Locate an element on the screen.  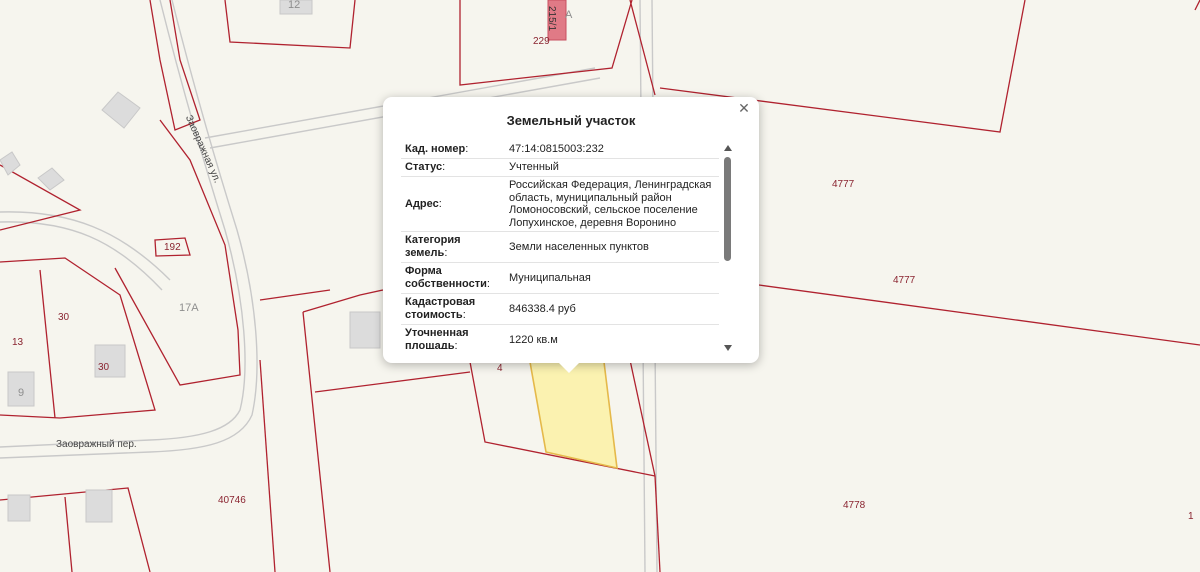
parcel-label: 1 is located at coordinates (1191, 516).